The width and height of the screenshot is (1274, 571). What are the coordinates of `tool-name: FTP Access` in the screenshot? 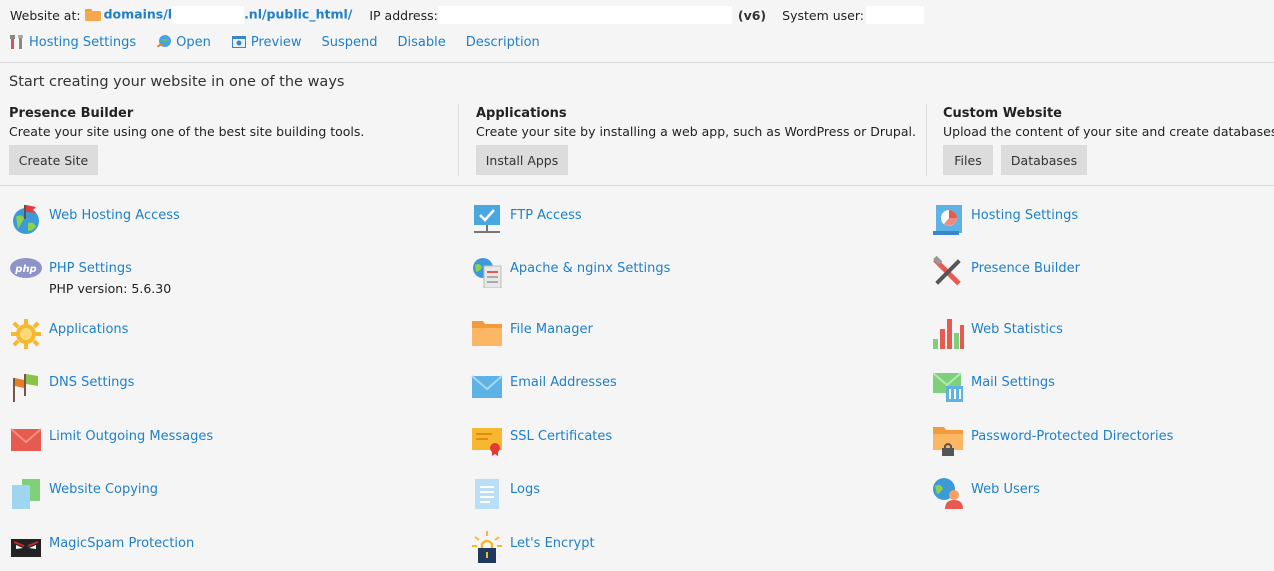 It's located at (546, 215).